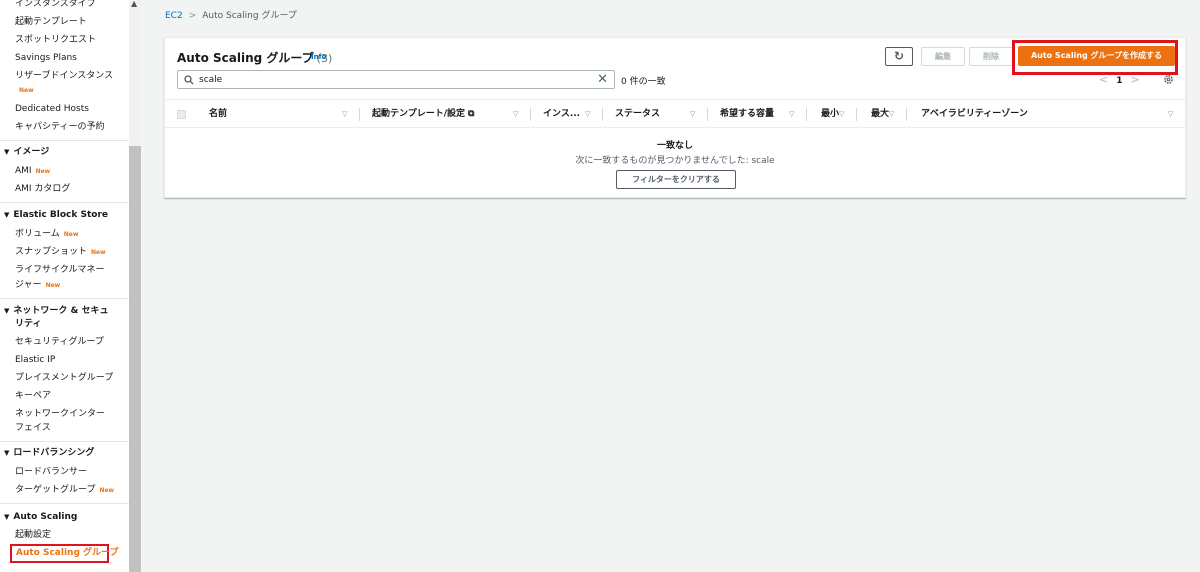  What do you see at coordinates (676, 179) in the screenshot?
I see `clear-filters-button: フィルターをクリアする` at bounding box center [676, 179].